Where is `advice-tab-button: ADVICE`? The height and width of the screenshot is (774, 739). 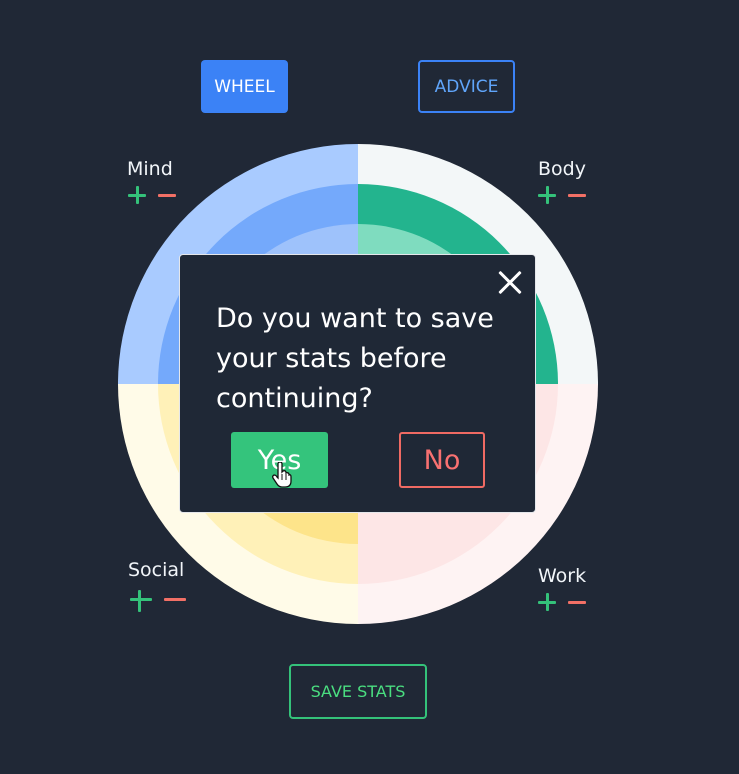
advice-tab-button: ADVICE is located at coordinates (466, 86).